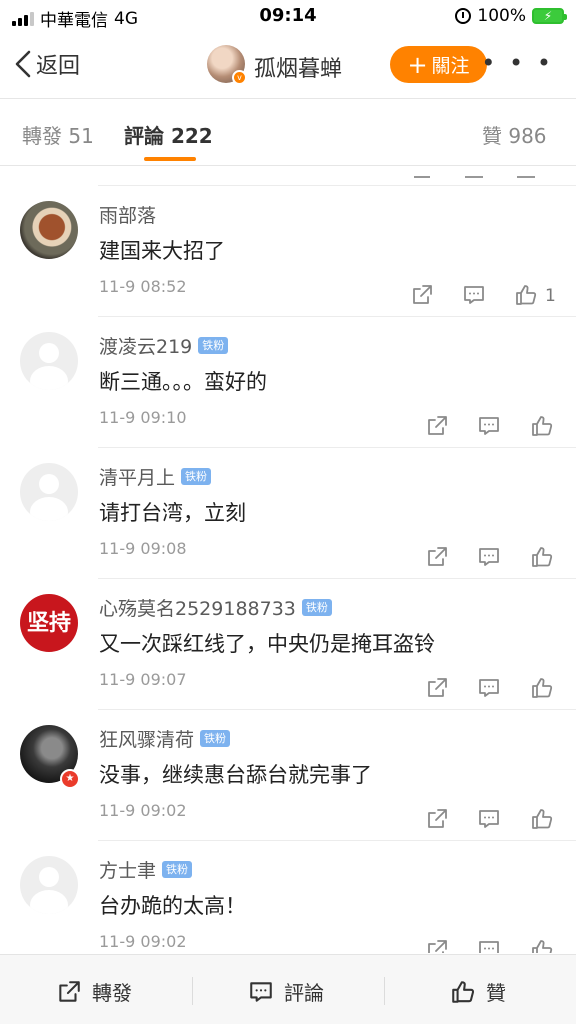 The height and width of the screenshot is (1024, 576). What do you see at coordinates (143, 417) in the screenshot?
I see `comment-time: 11-9 09:10` at bounding box center [143, 417].